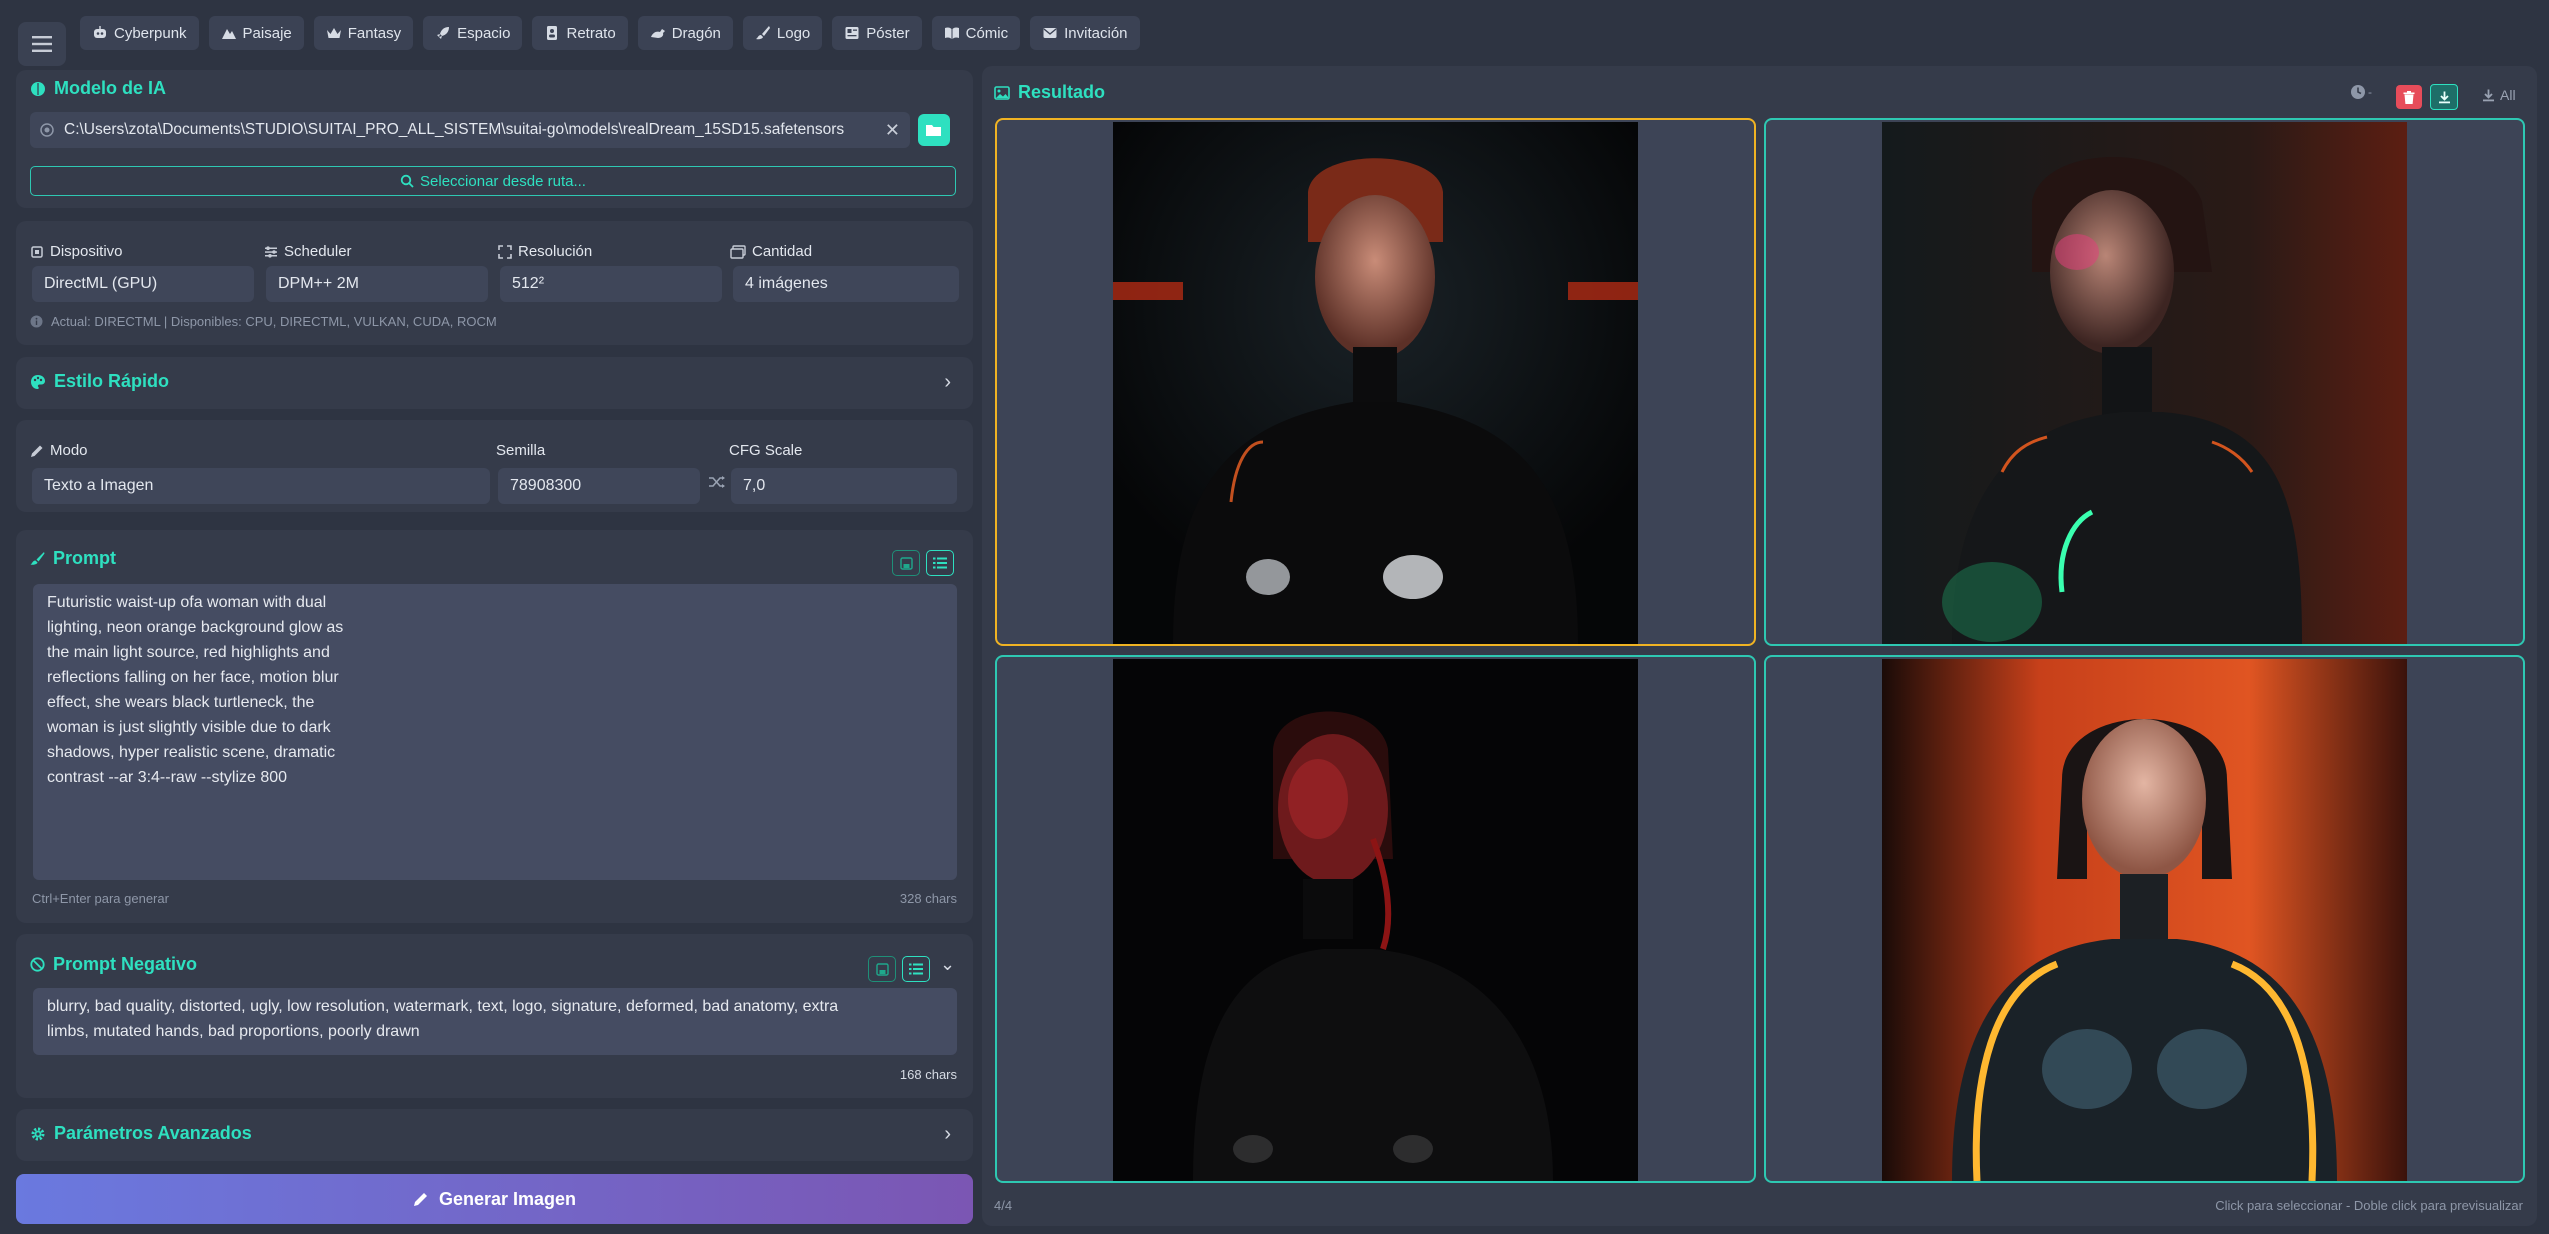 The image size is (2549, 1234). Describe the element at coordinates (141, 1133) in the screenshot. I see `advanced-params-title: Parámetros Avanzados` at that location.